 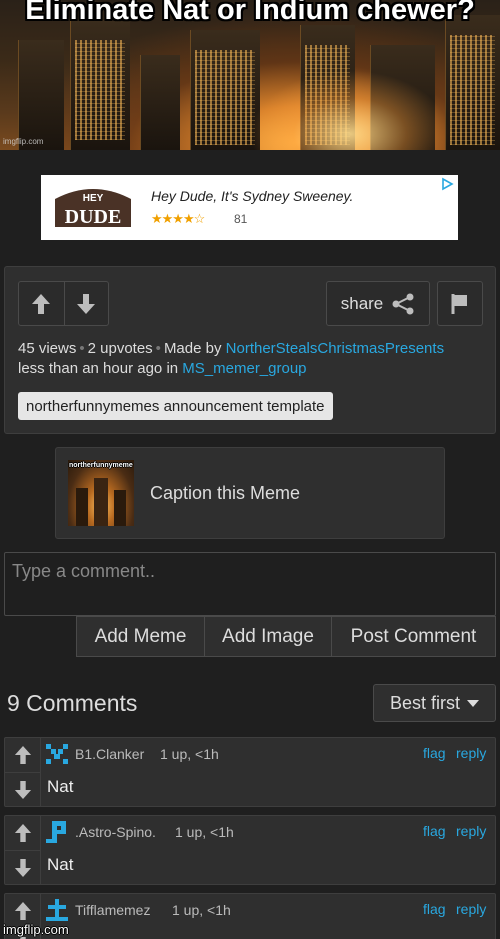 I want to click on add-meme-button: Add Meme, so click(x=140, y=636).